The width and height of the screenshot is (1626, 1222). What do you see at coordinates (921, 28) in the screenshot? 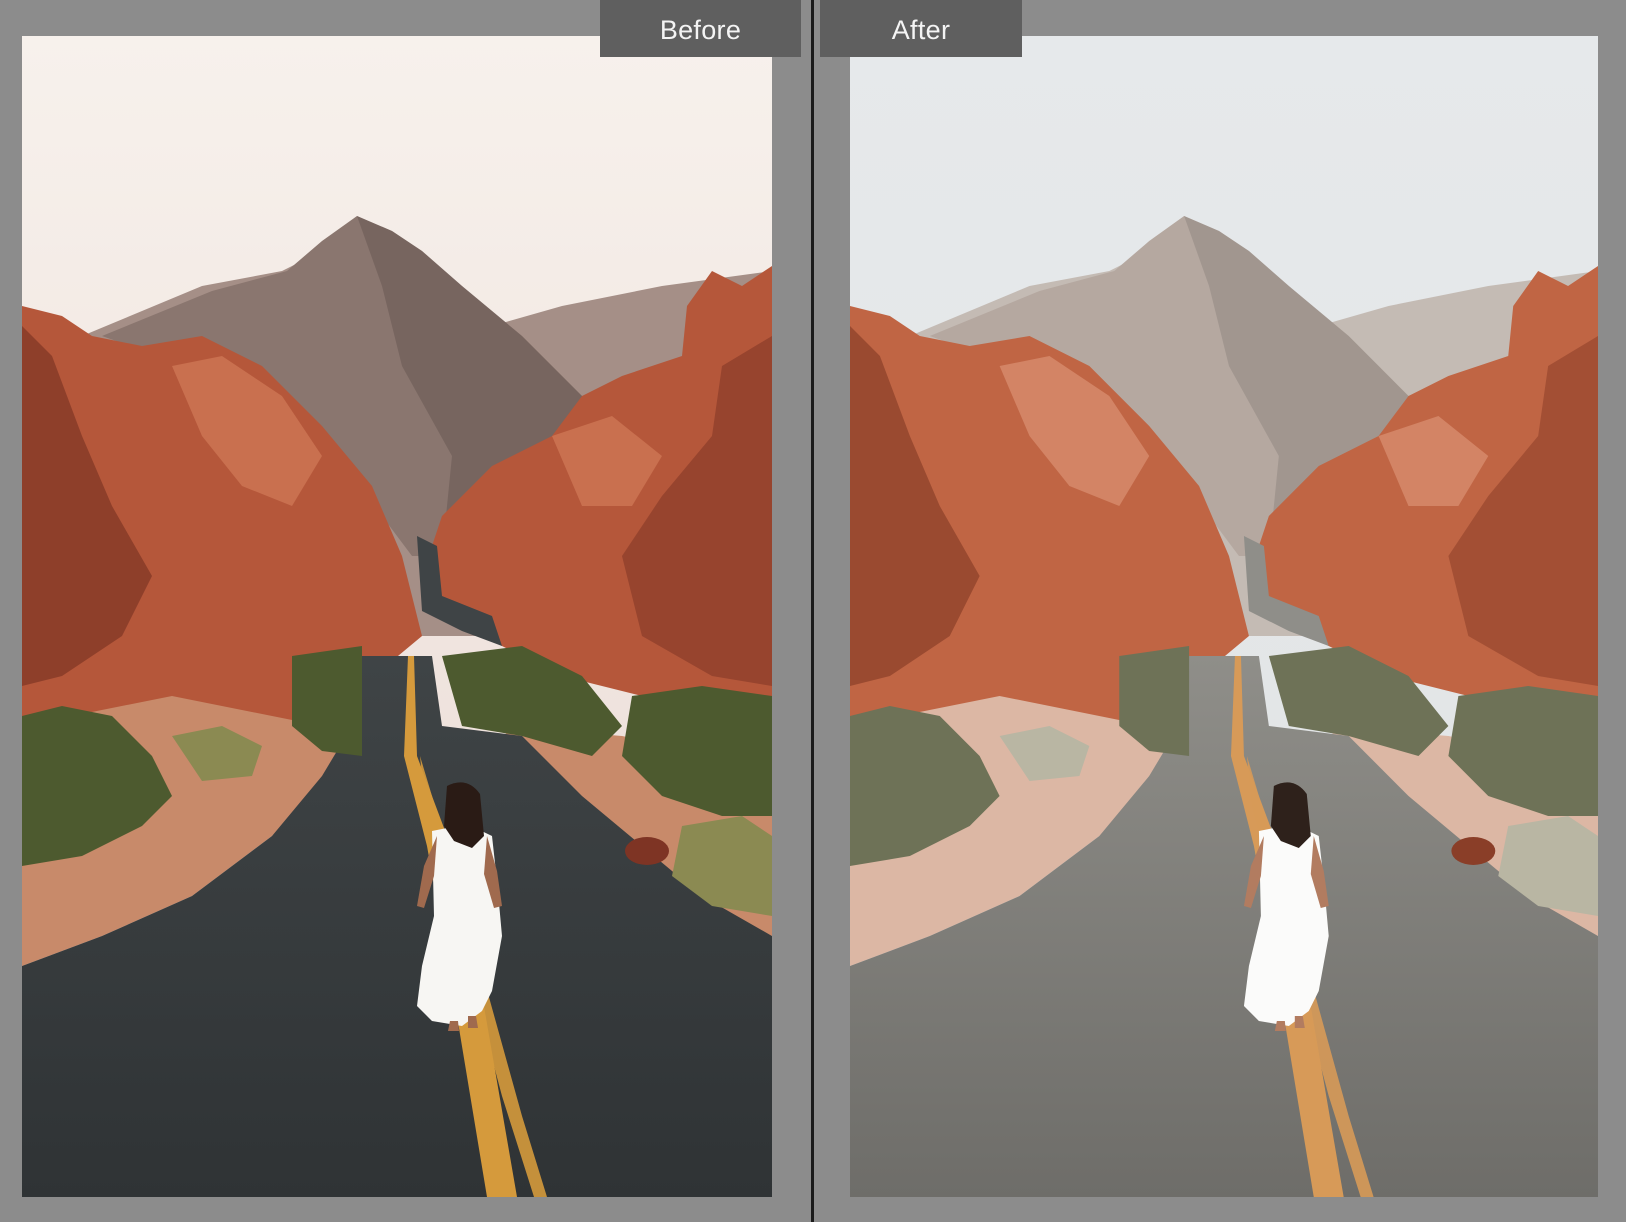
I see `after-label: After` at bounding box center [921, 28].